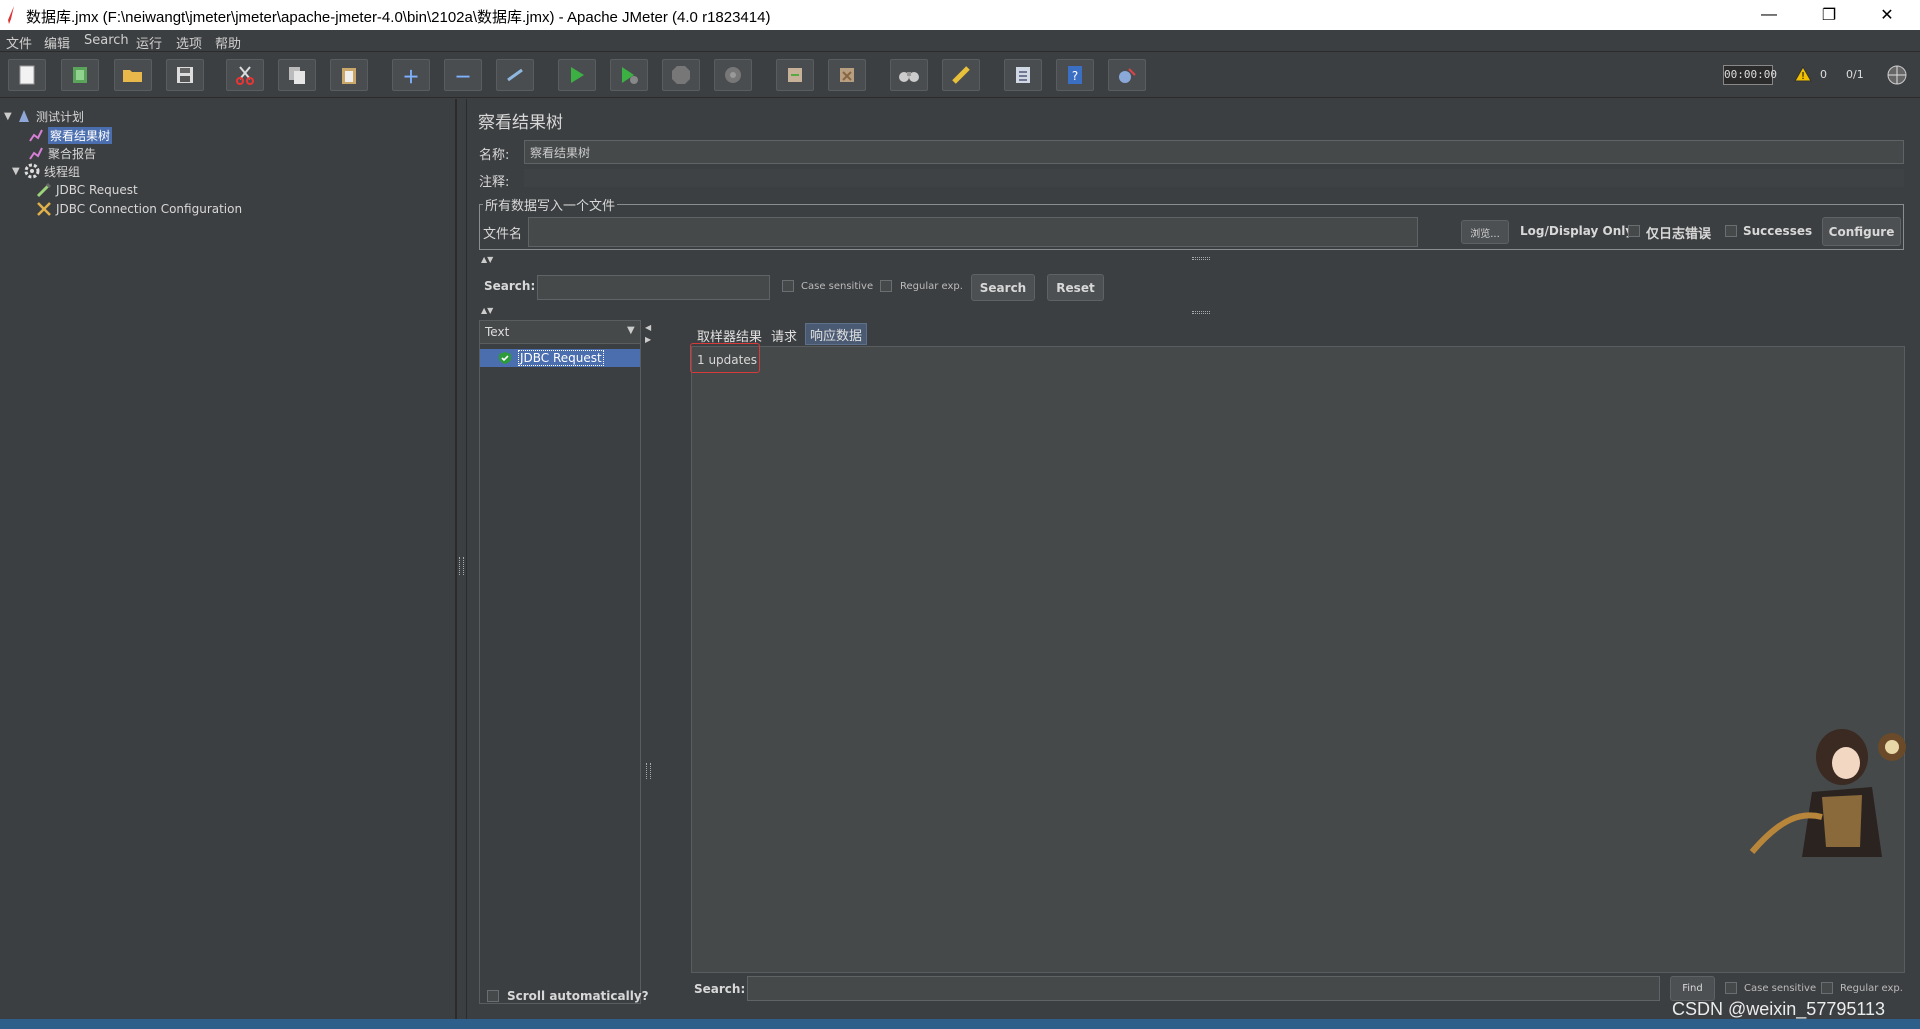 This screenshot has width=1920, height=1029. Describe the element at coordinates (784, 335) in the screenshot. I see `tab-request: 请求` at that location.